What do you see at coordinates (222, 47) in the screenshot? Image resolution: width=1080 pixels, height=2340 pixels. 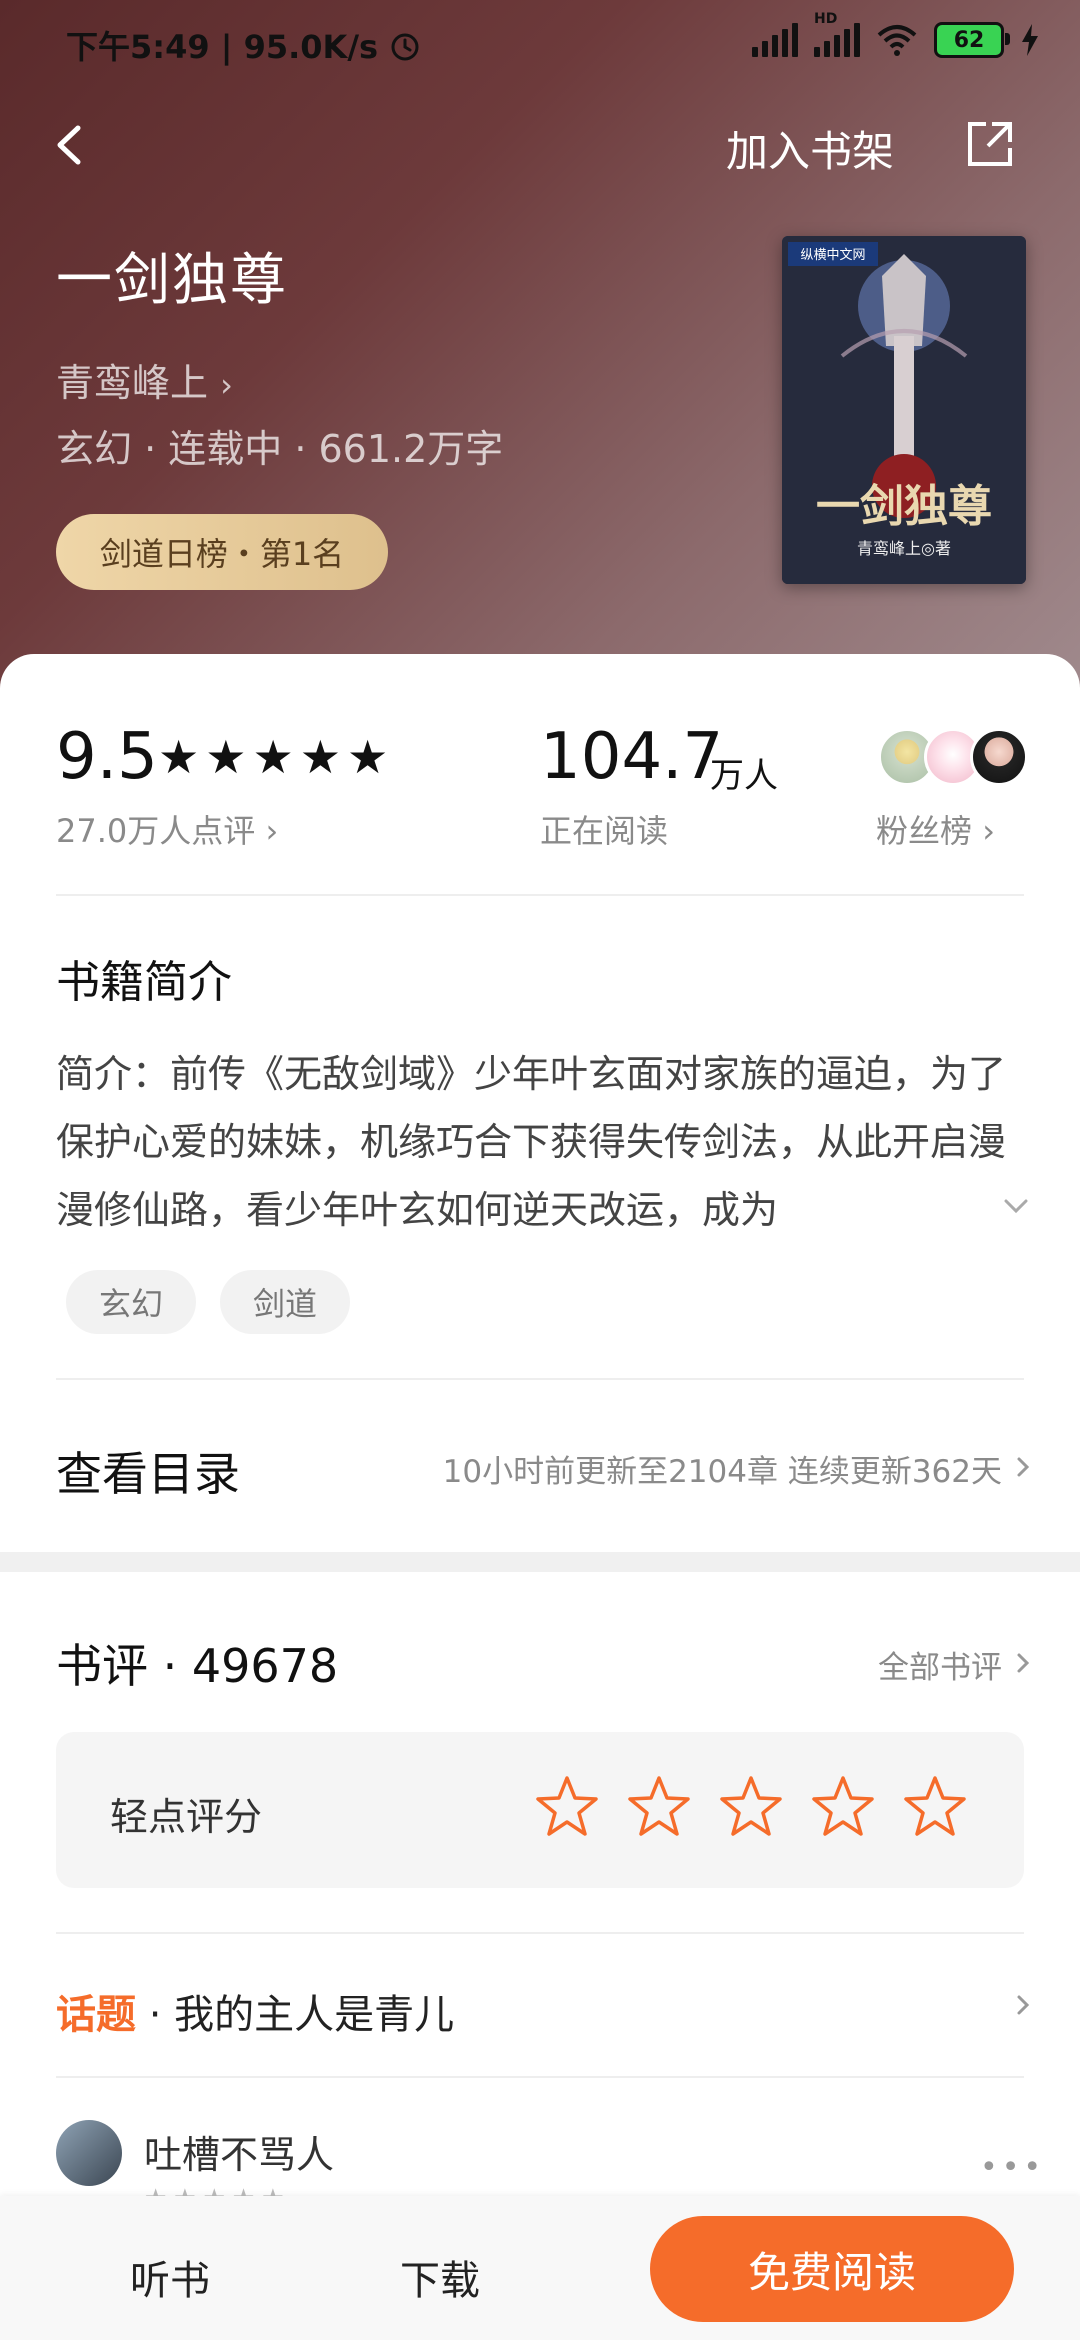 I see `status-time-speed: 下午5:49 | 95.0K/s` at bounding box center [222, 47].